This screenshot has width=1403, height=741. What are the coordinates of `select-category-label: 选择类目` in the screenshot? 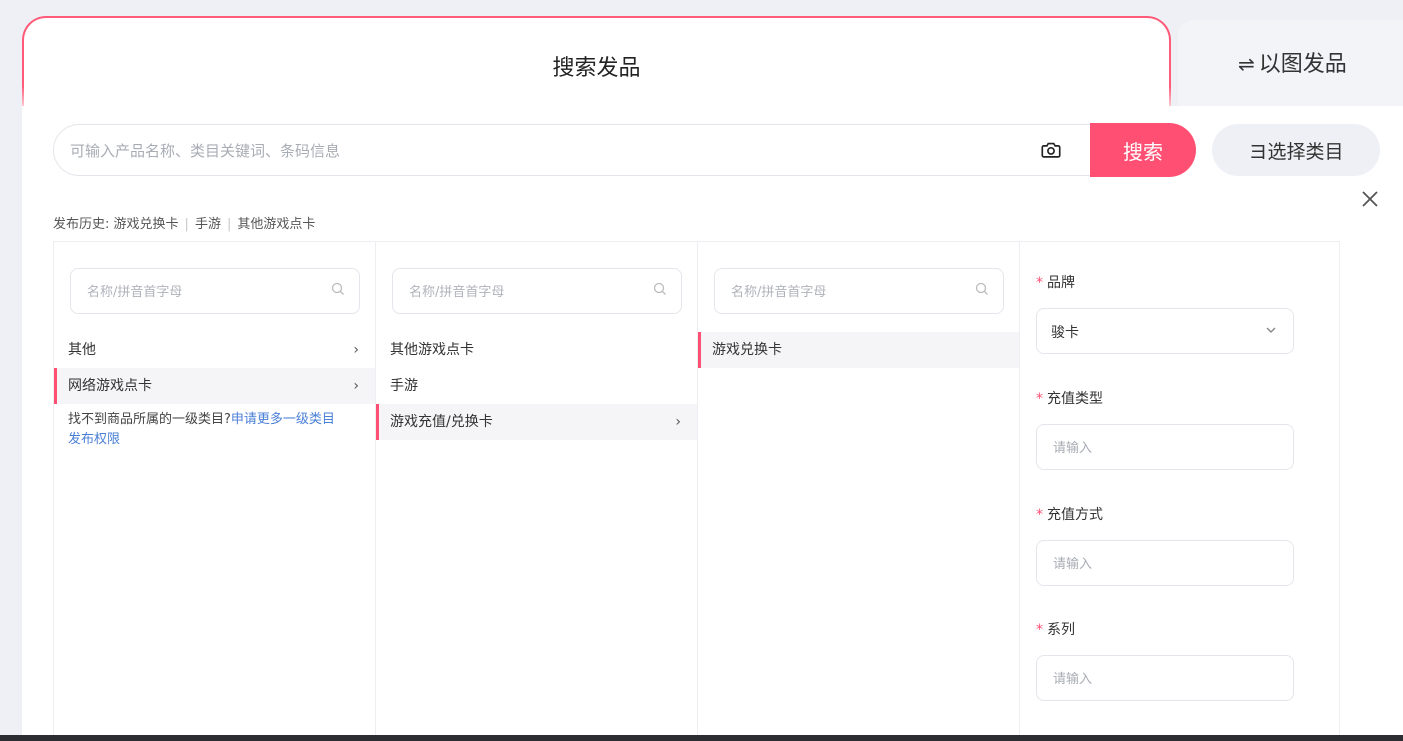 It's located at (1305, 151).